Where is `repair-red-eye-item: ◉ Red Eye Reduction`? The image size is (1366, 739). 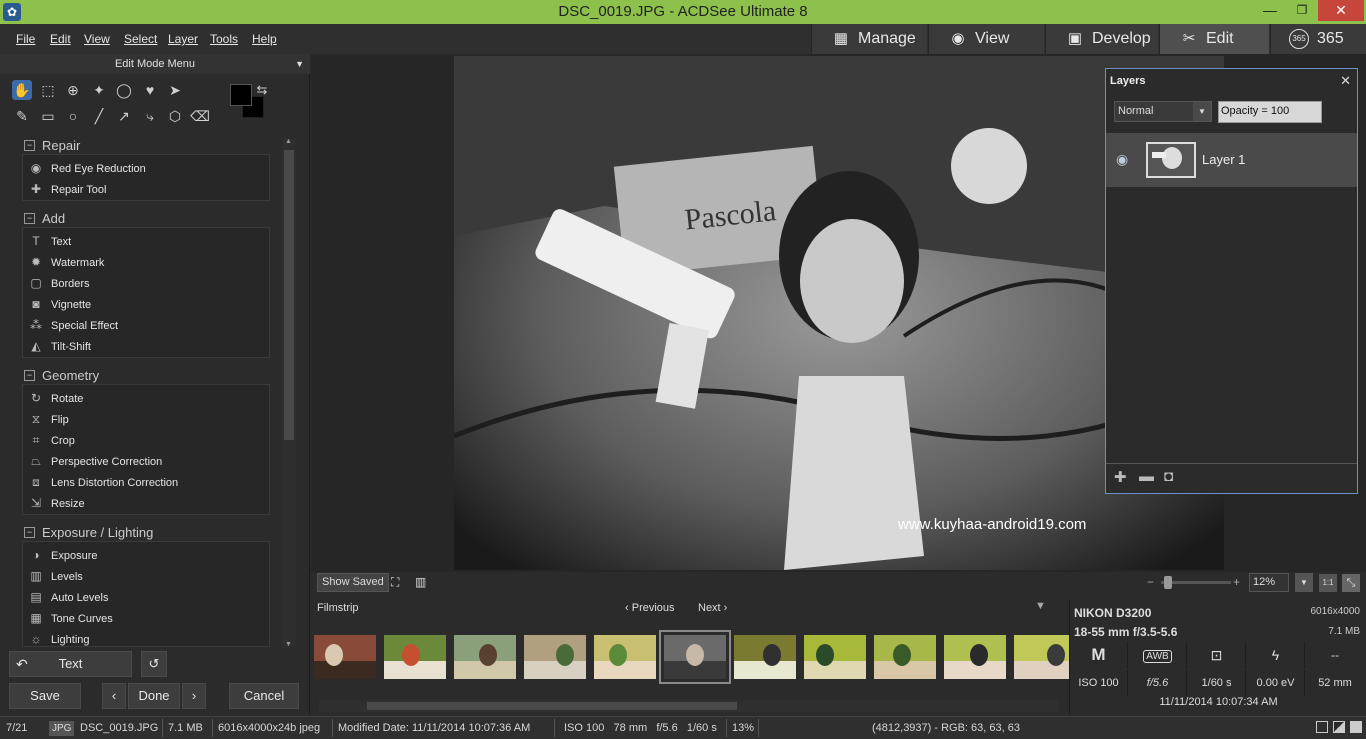
repair-red-eye-item: ◉ Red Eye Reduction is located at coordinates (87, 168).